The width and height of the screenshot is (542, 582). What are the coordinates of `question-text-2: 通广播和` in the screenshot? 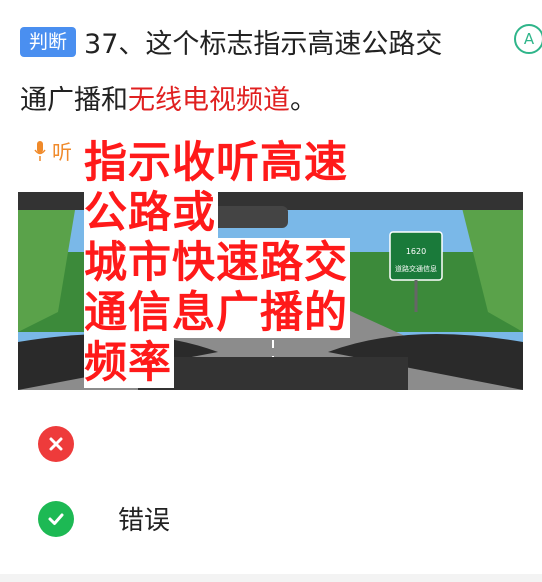 It's located at (74, 100).